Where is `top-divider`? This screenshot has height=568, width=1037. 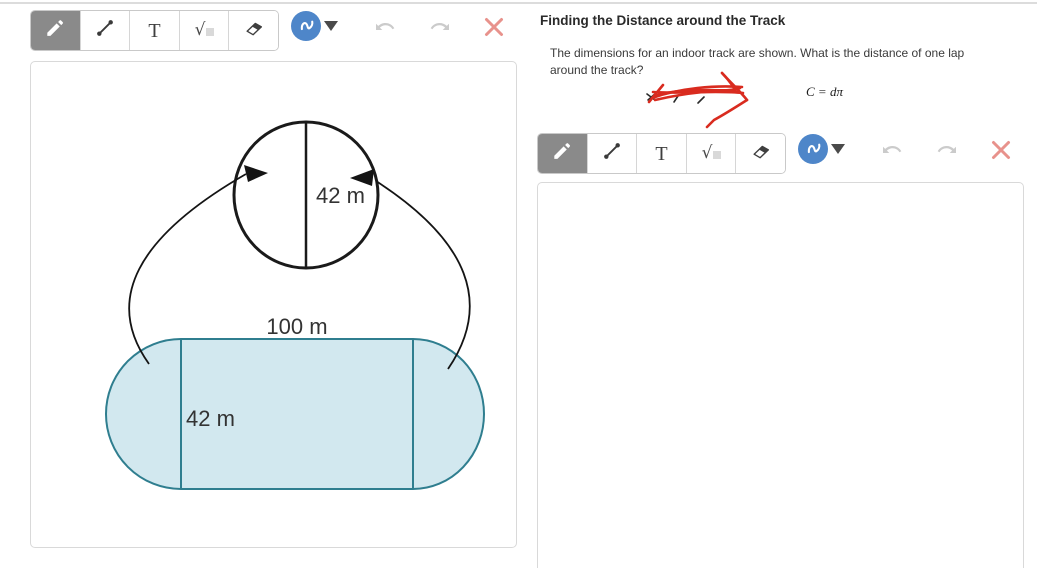 top-divider is located at coordinates (518, 3).